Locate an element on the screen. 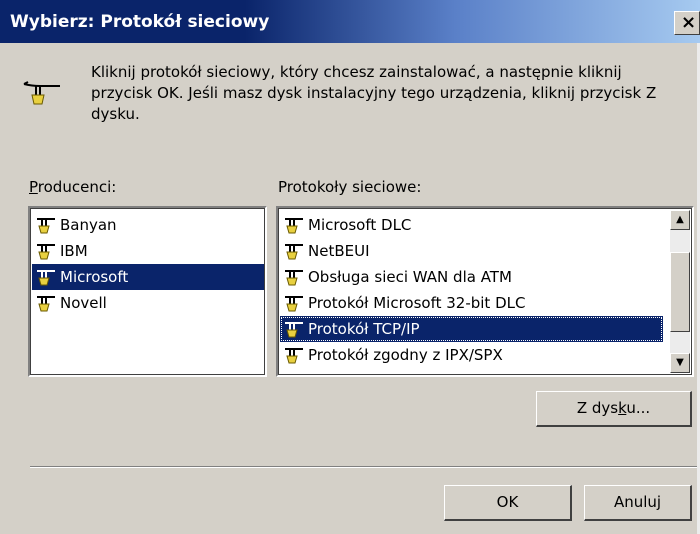  protocol-item: Microsoft DLC is located at coordinates (471, 225).